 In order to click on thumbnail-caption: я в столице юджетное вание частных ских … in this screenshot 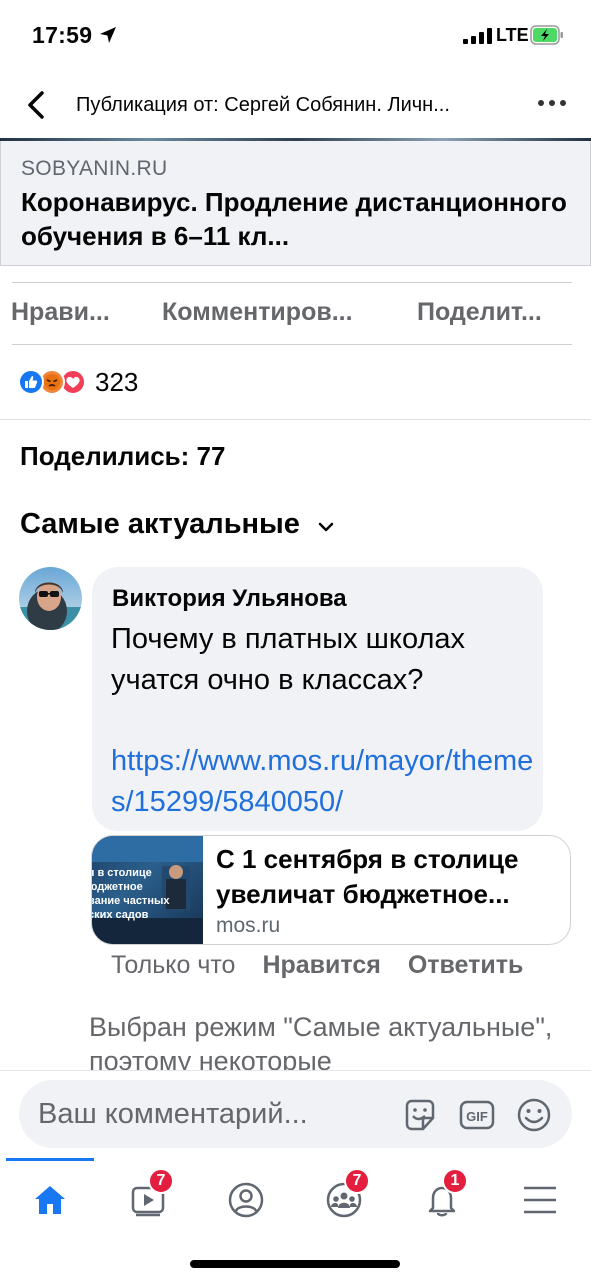, I will do `click(131, 894)`.